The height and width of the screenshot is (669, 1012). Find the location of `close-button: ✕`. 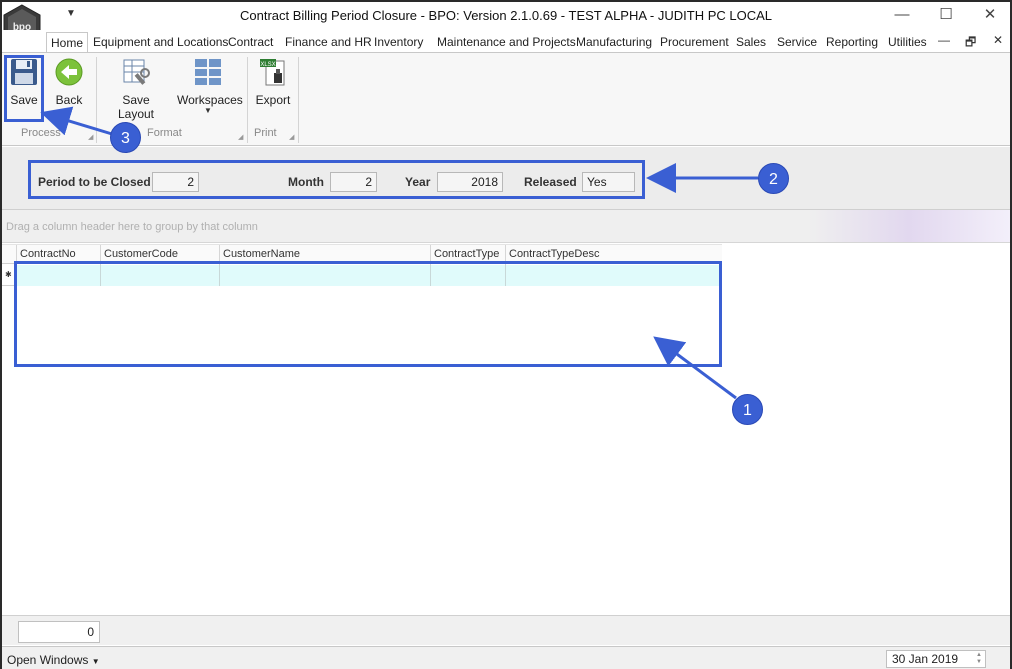

close-button: ✕ is located at coordinates (990, 16).